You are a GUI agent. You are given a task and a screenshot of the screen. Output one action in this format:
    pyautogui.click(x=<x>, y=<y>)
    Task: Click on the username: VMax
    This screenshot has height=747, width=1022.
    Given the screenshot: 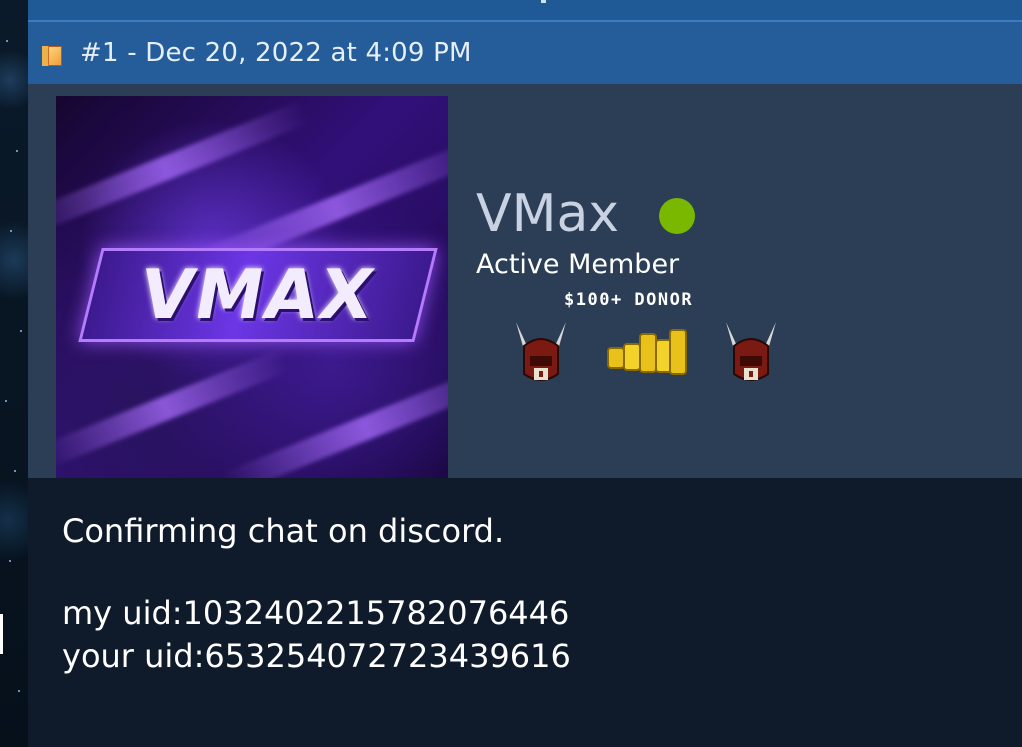 What is the action you would take?
    pyautogui.click(x=547, y=214)
    